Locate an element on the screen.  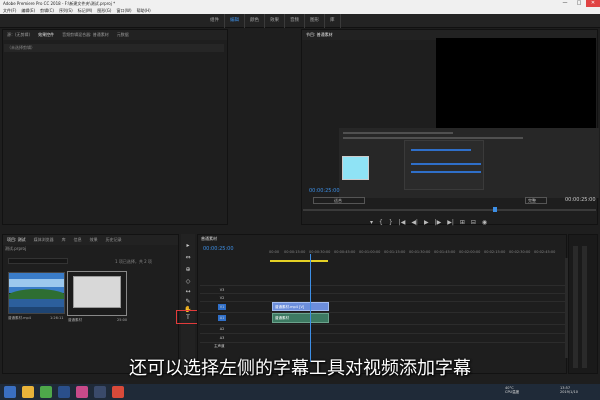
browser-icon is located at coordinates (28, 392).